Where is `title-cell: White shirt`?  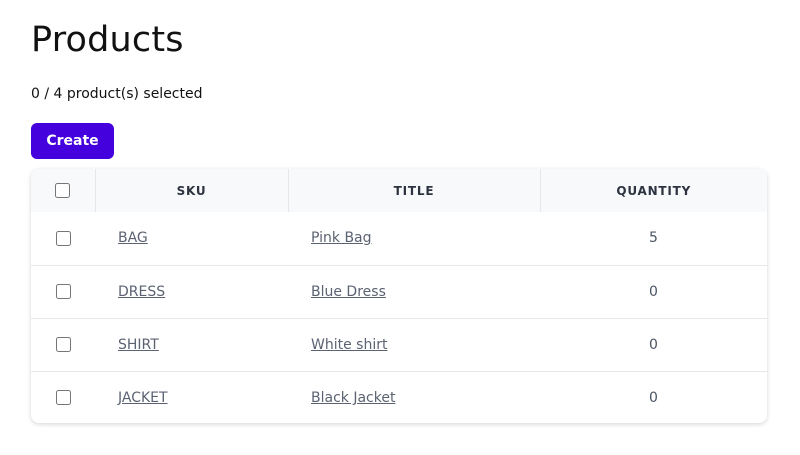
title-cell: White shirt is located at coordinates (414, 344).